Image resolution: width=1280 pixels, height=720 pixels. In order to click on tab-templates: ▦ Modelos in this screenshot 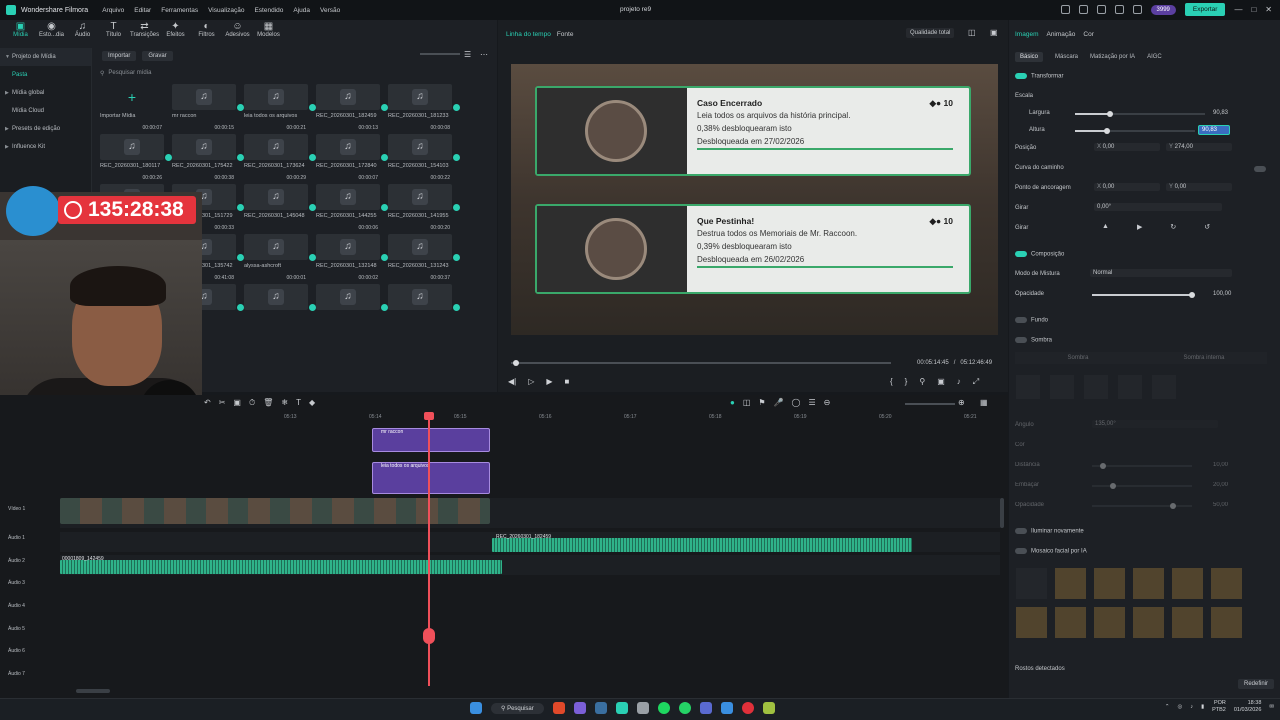, I will do `click(268, 30)`.